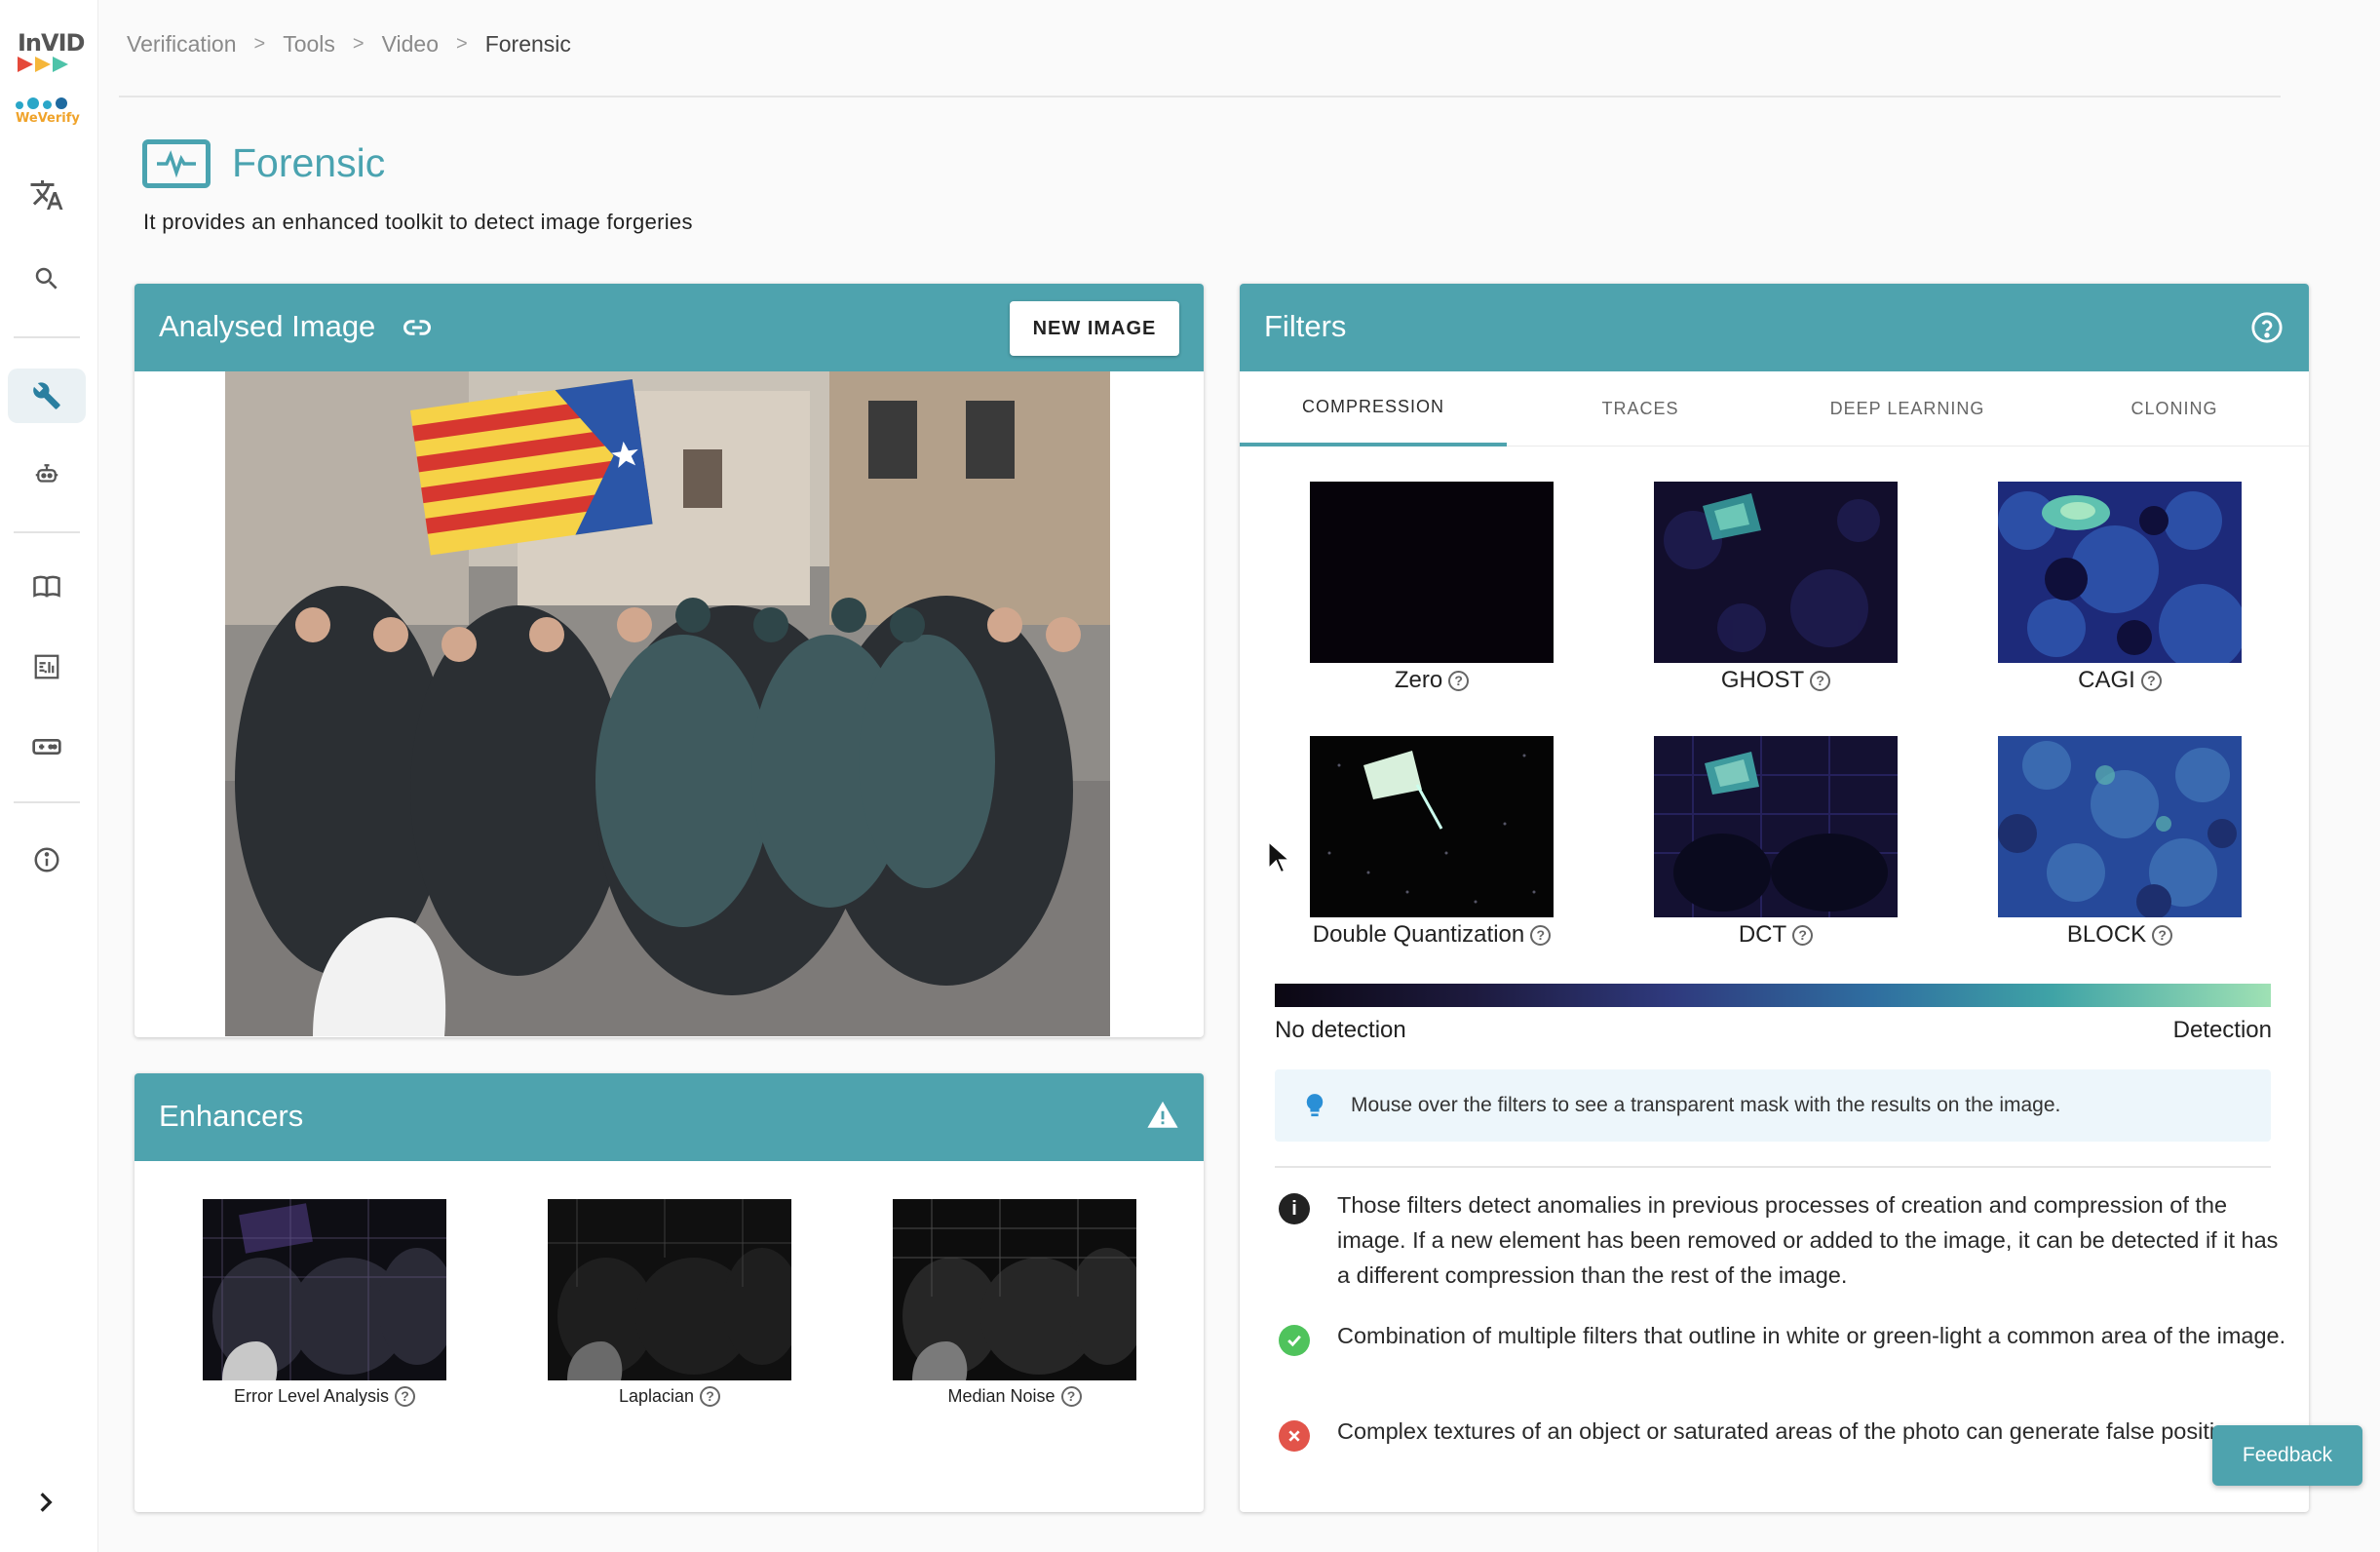 The width and height of the screenshot is (2380, 1552). I want to click on filters-title: Filters, so click(1305, 326).